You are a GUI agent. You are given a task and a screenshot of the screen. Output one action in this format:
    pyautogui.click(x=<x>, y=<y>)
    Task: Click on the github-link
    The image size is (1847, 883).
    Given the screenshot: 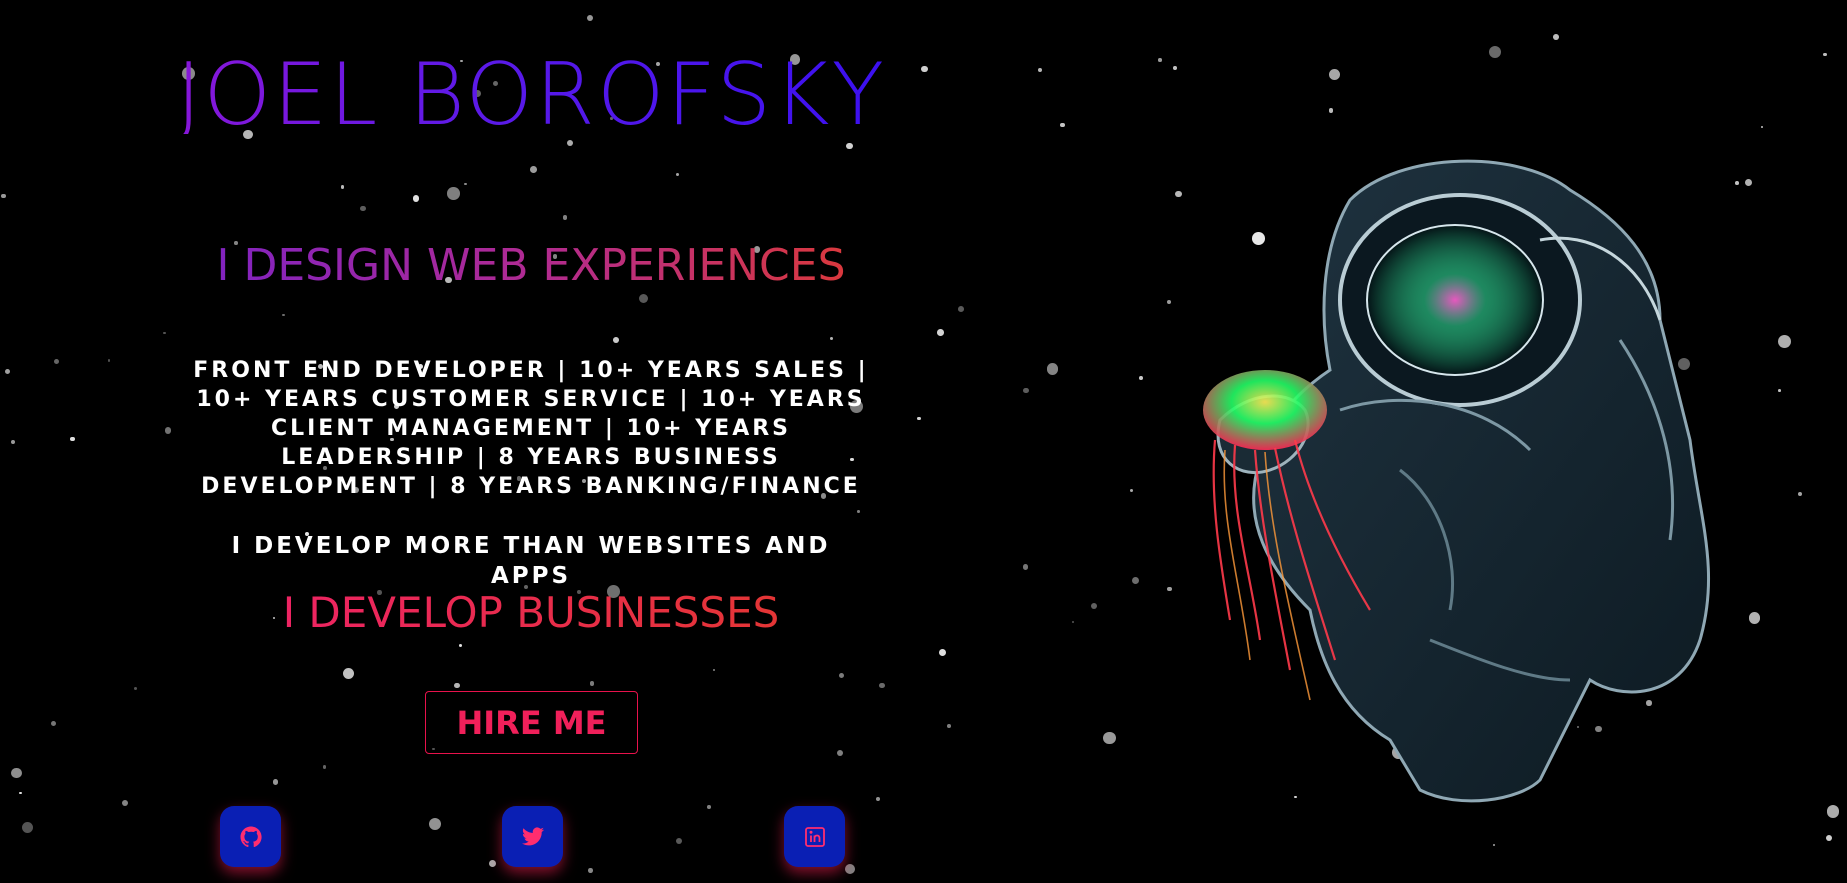 What is the action you would take?
    pyautogui.click(x=250, y=836)
    